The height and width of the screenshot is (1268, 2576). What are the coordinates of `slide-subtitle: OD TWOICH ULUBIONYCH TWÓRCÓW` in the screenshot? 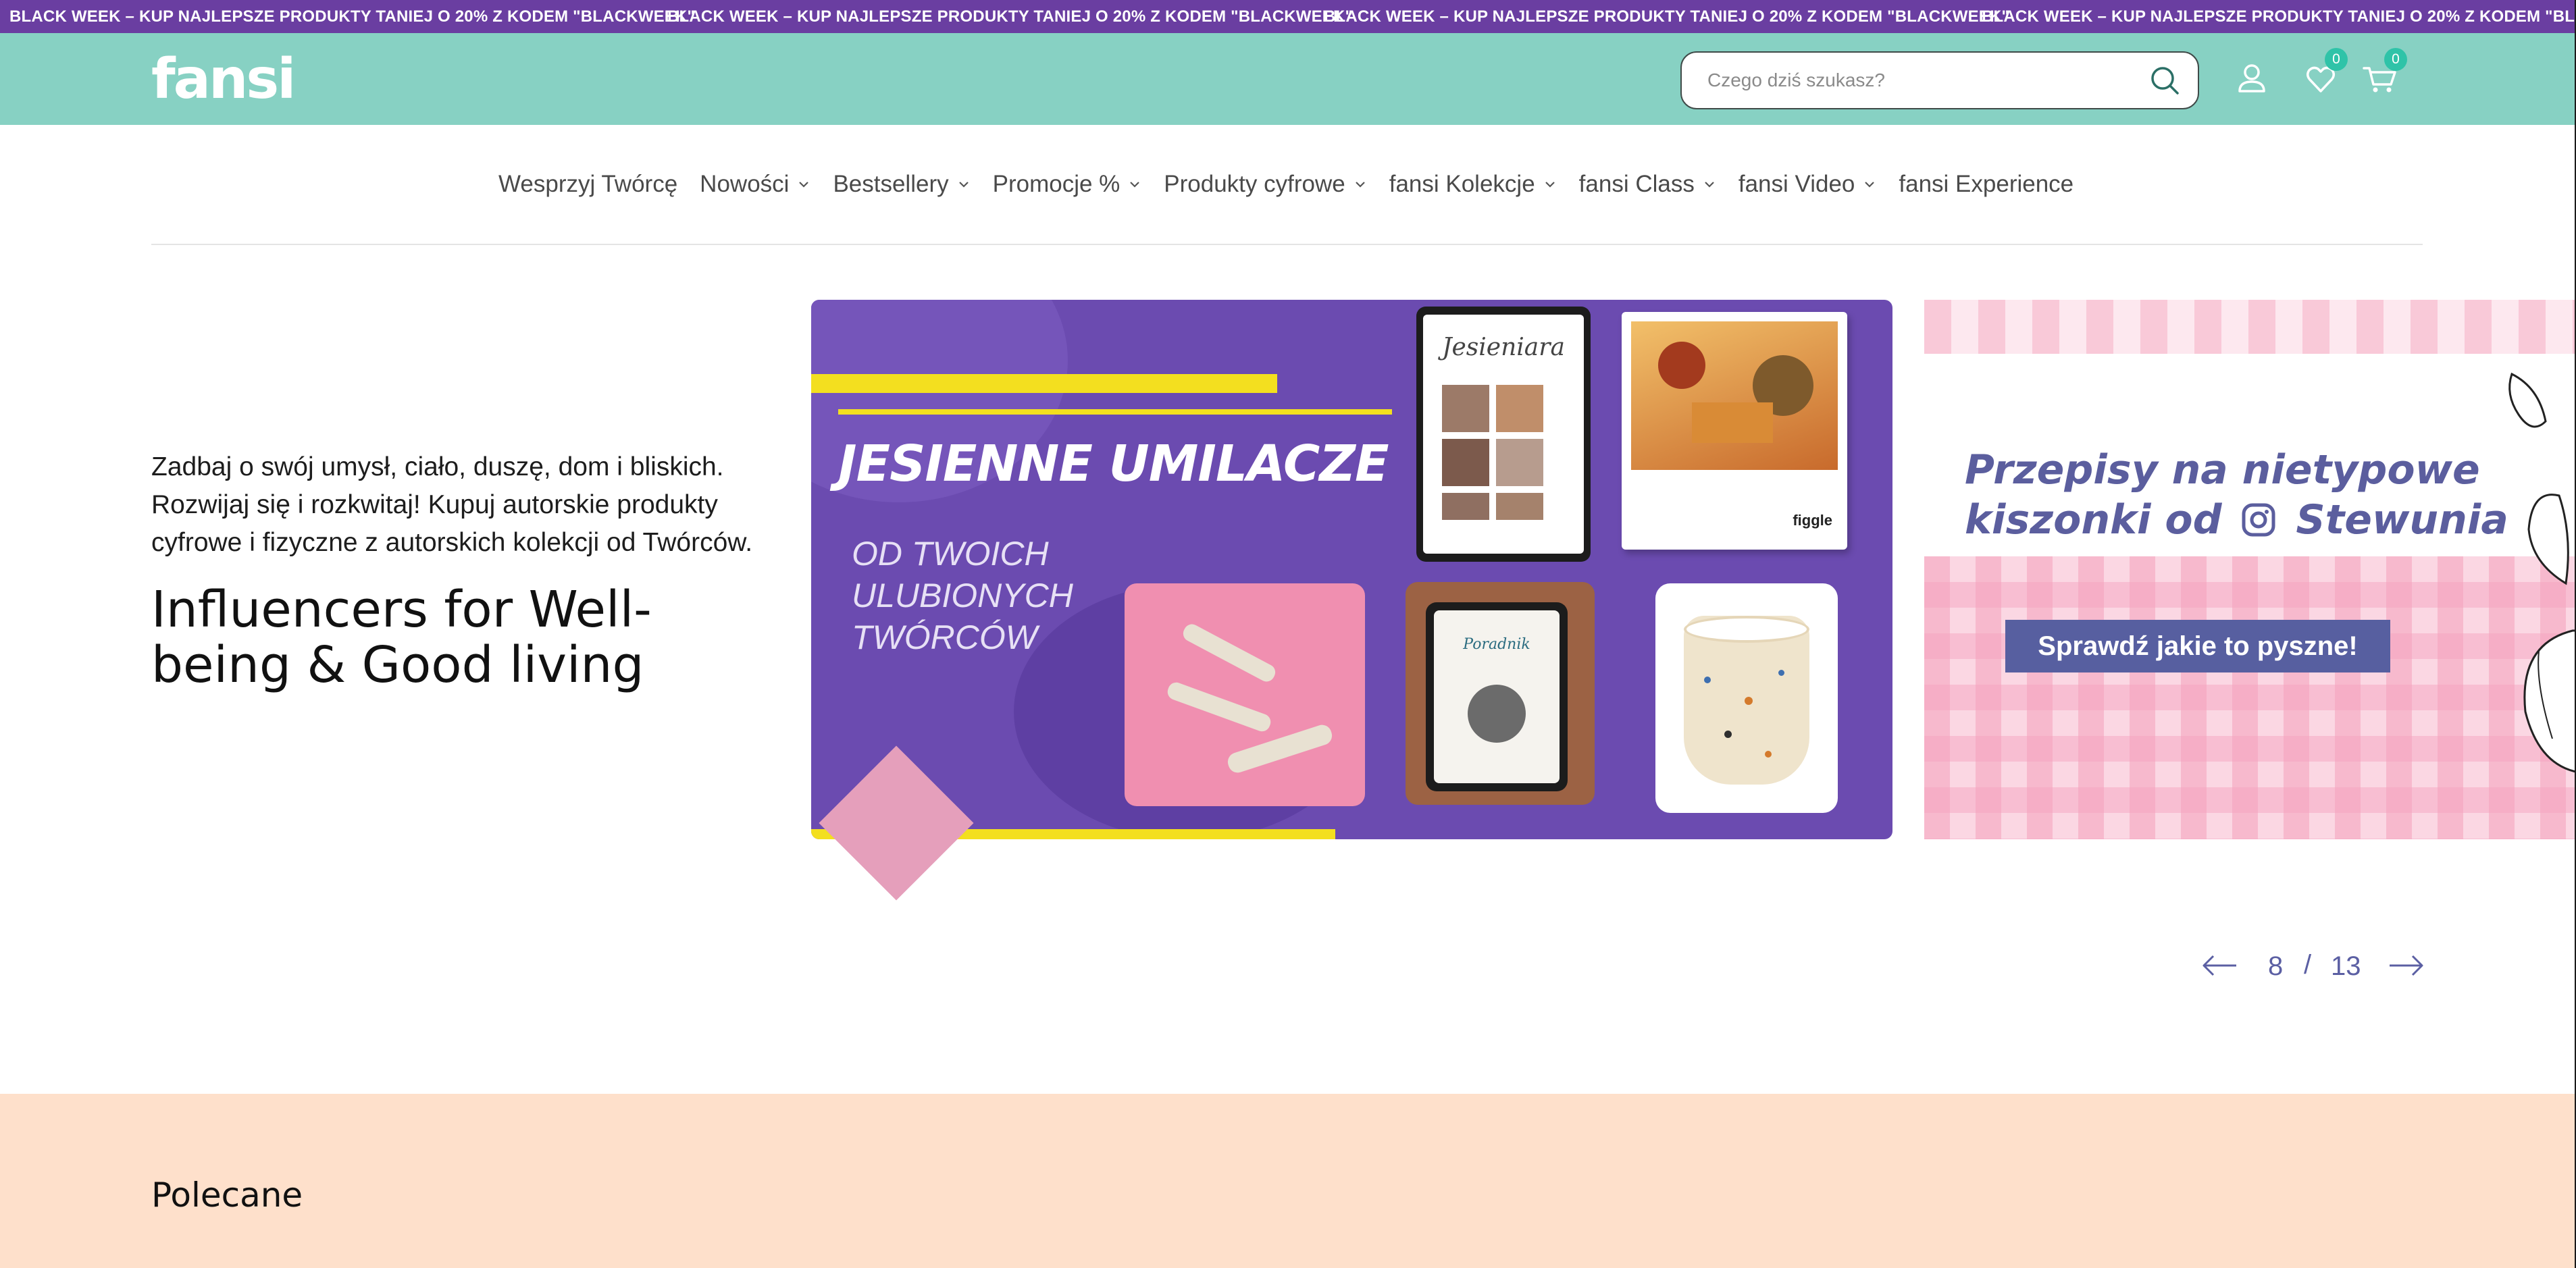 It's located at (962, 595).